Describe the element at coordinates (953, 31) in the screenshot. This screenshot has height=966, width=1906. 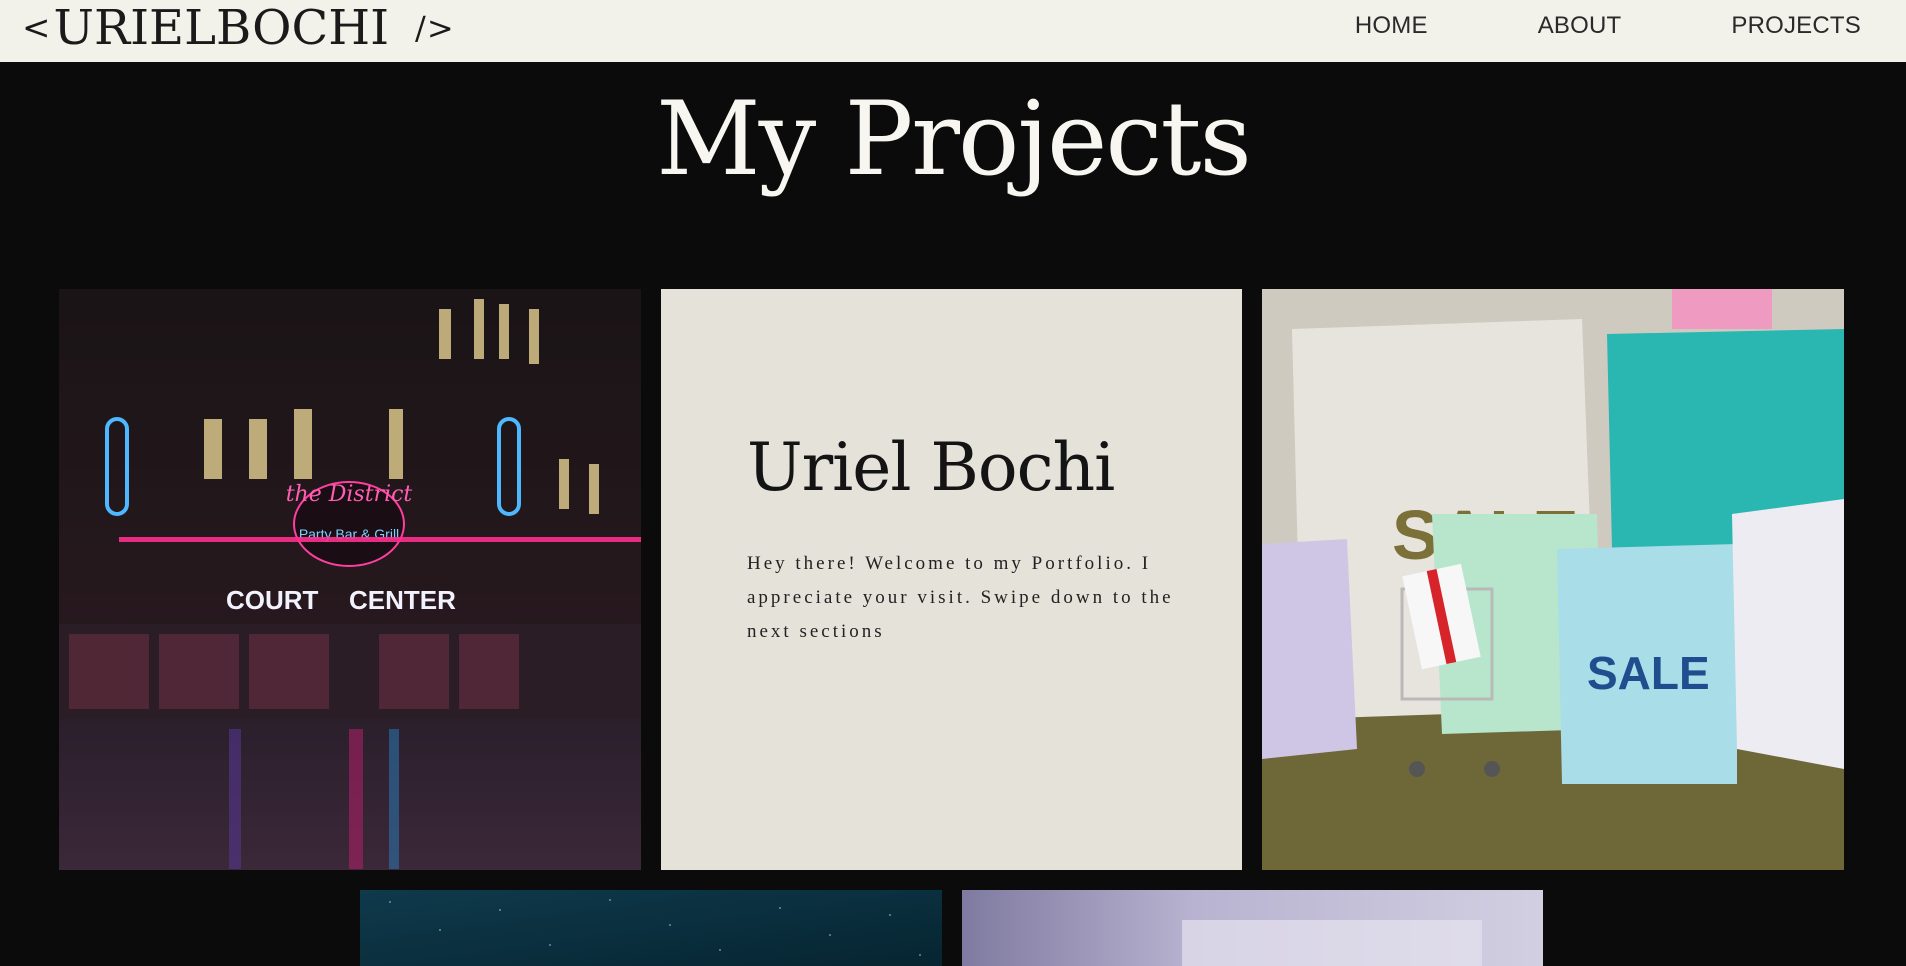
I see `site-header: < URIELBOCHI /> HOME ABOUT PROJECTS` at that location.